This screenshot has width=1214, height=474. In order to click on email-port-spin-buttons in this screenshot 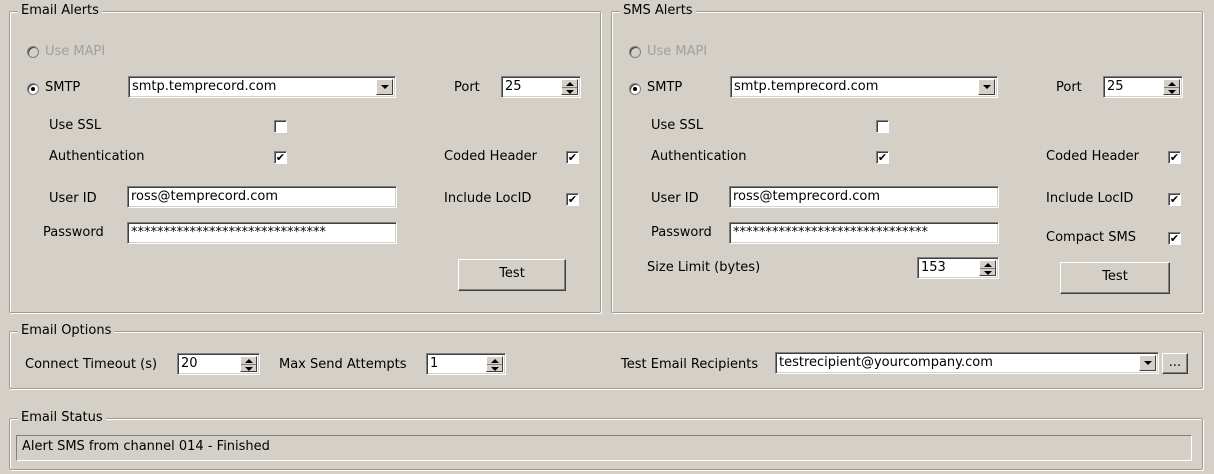, I will do `click(569, 87)`.